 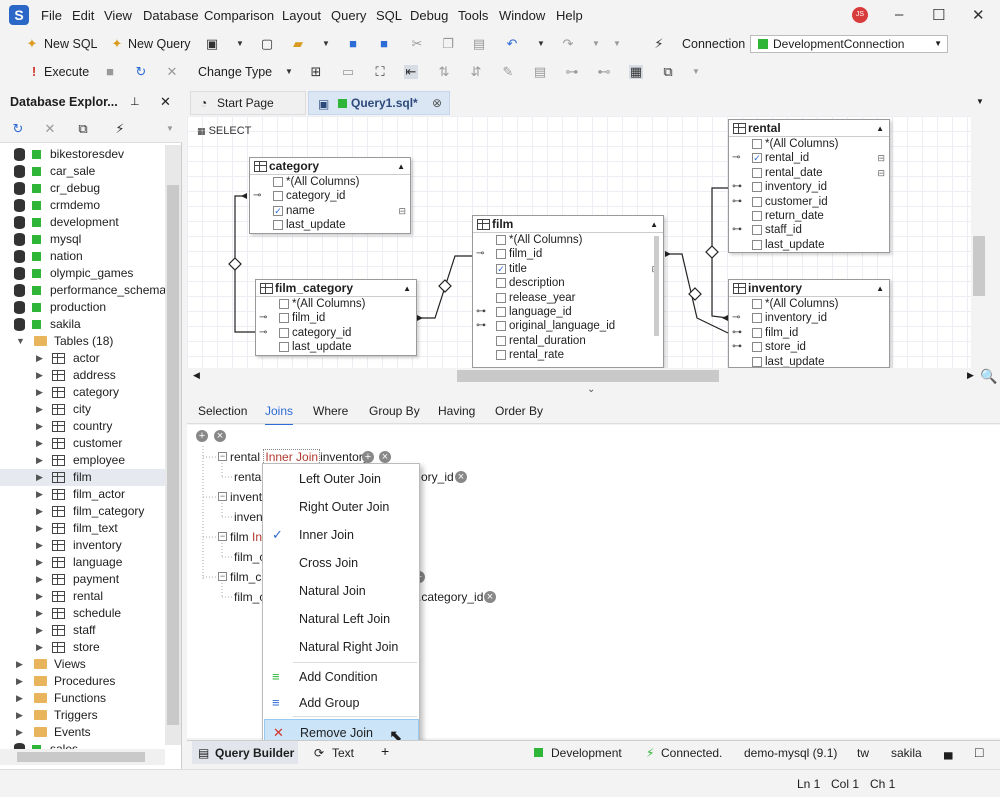 What do you see at coordinates (82, 307) in the screenshot?
I see `tree-item: production` at bounding box center [82, 307].